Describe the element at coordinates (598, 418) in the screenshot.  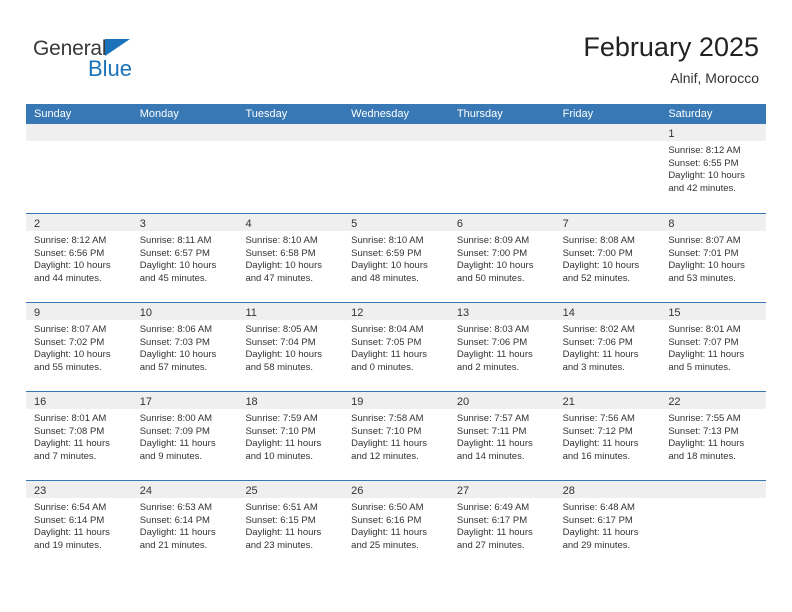
I see `sunrise-text: Sunrise: 7:56 AM` at that location.